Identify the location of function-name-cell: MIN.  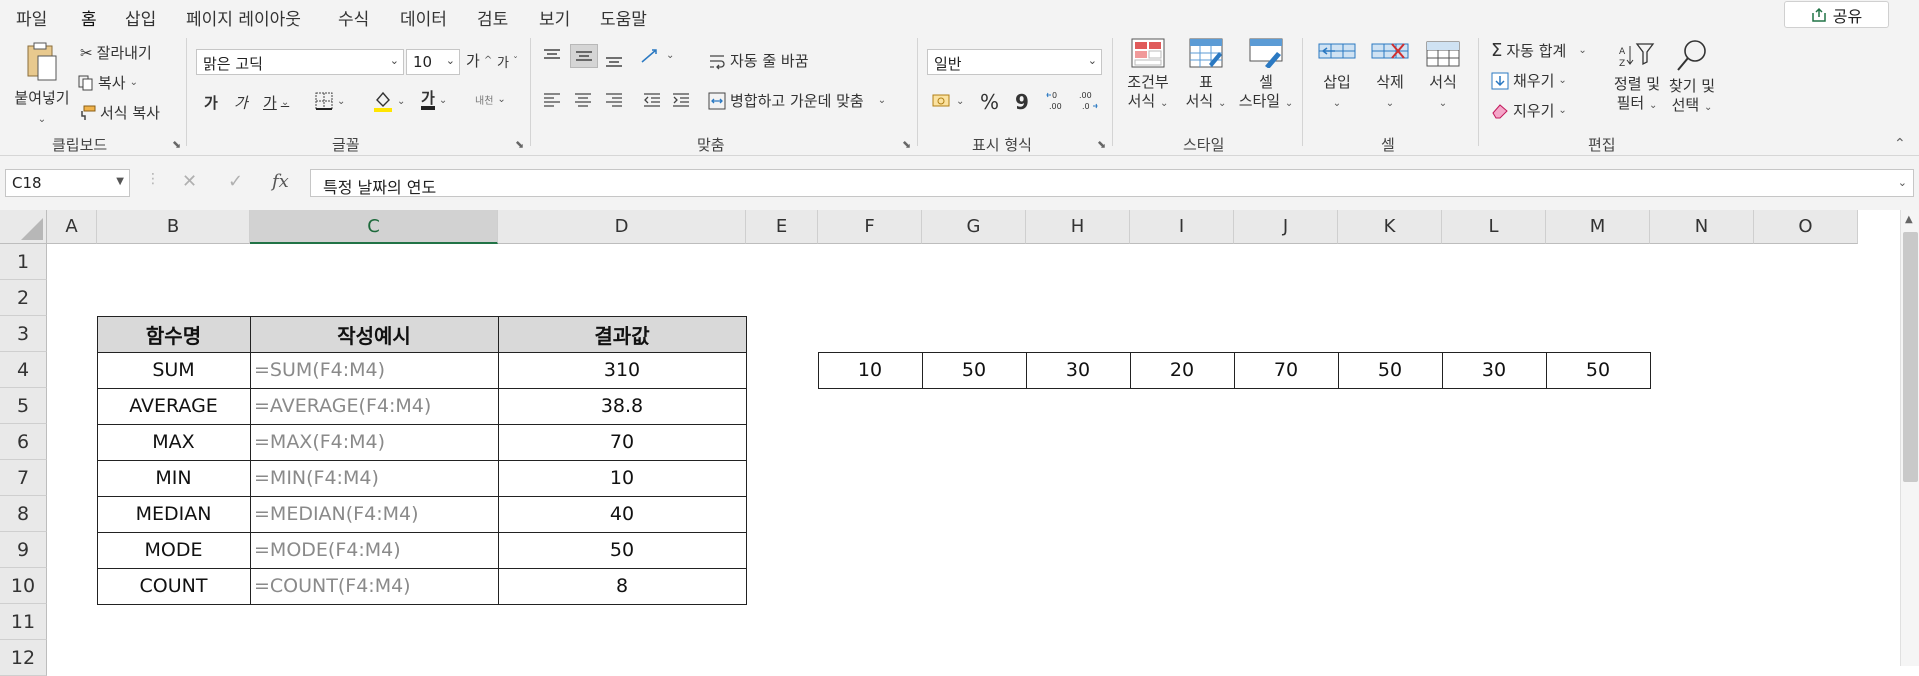
(173, 478).